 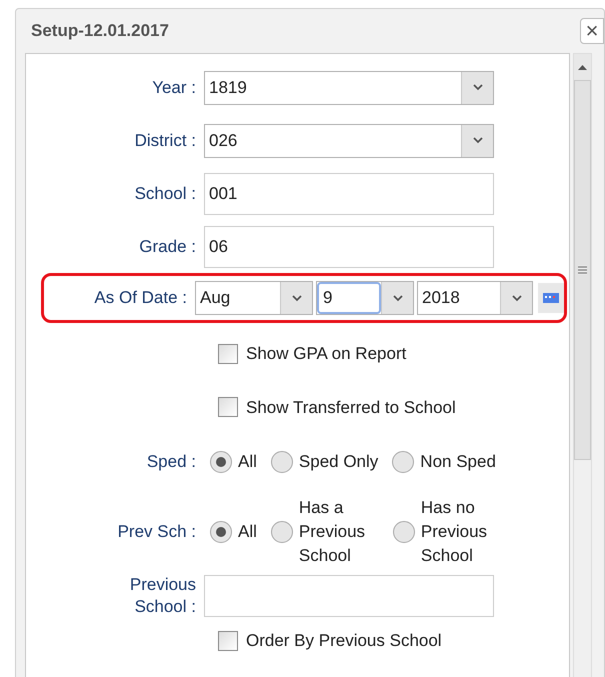 I want to click on select-value: 9, so click(x=349, y=298).